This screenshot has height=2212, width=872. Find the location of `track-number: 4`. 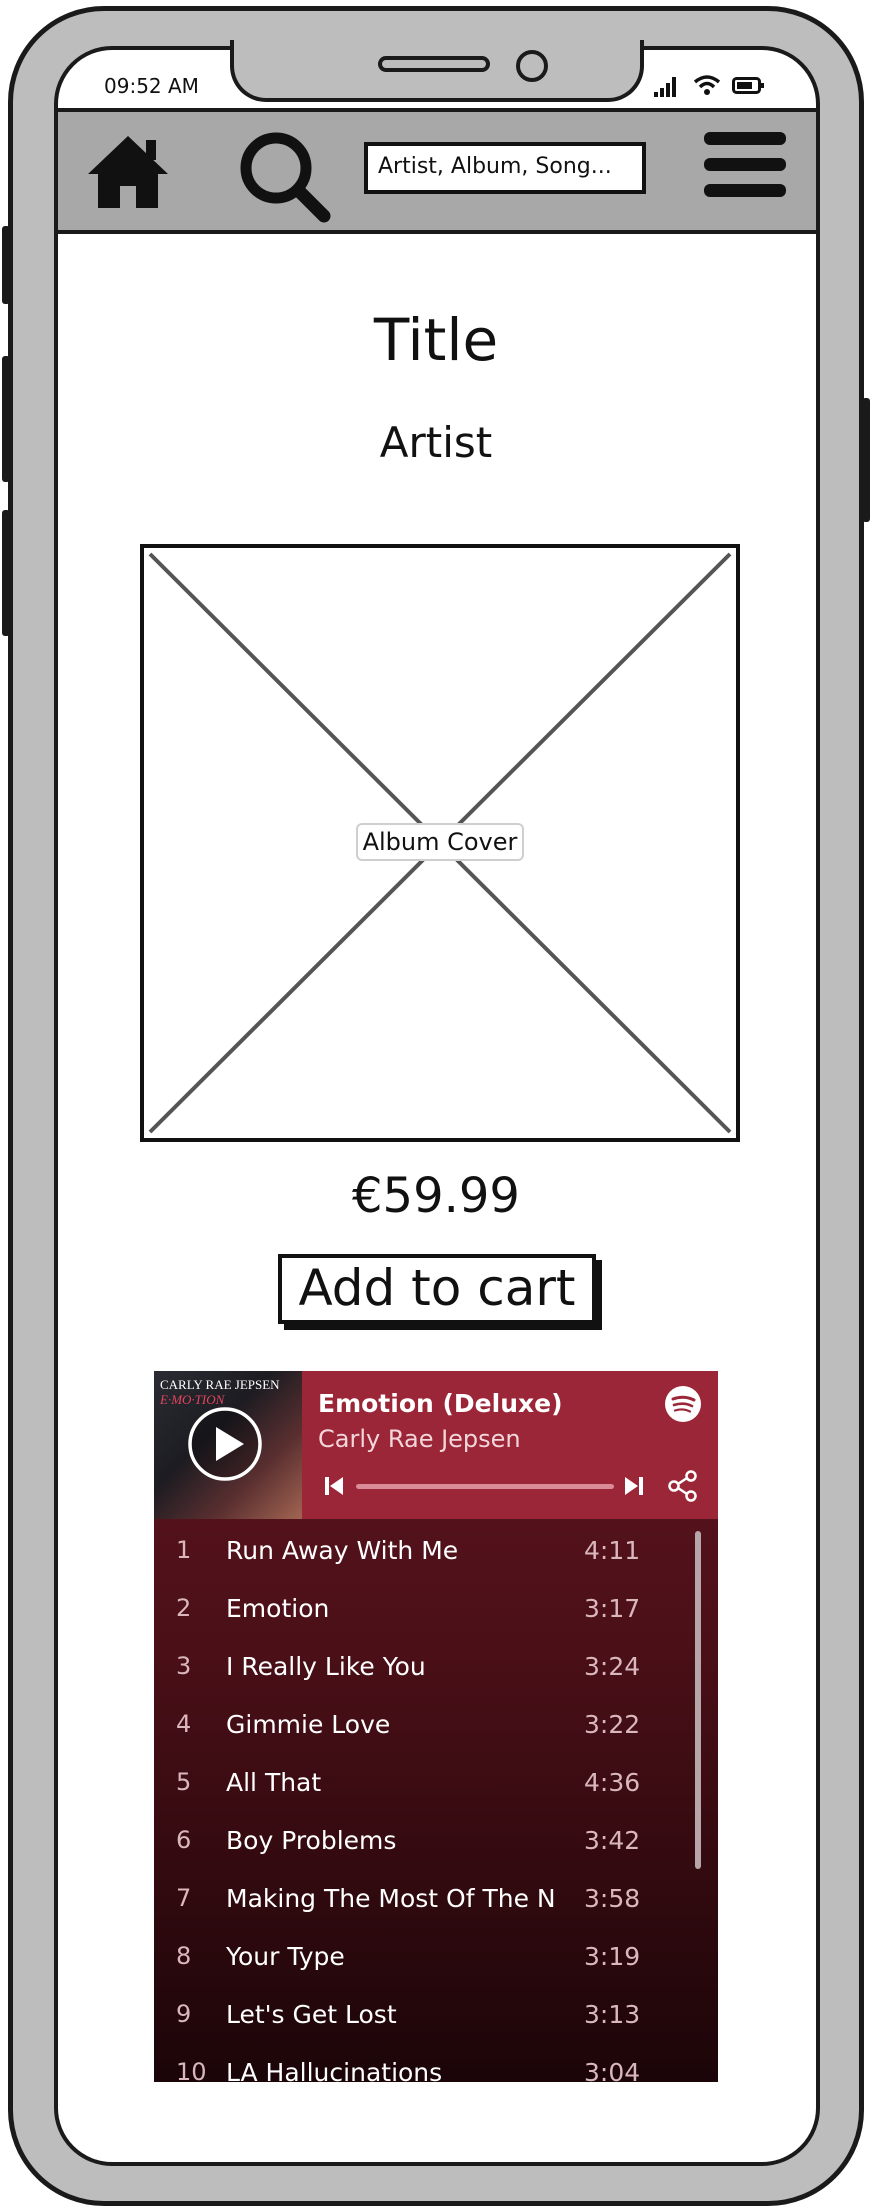

track-number: 4 is located at coordinates (184, 1724).